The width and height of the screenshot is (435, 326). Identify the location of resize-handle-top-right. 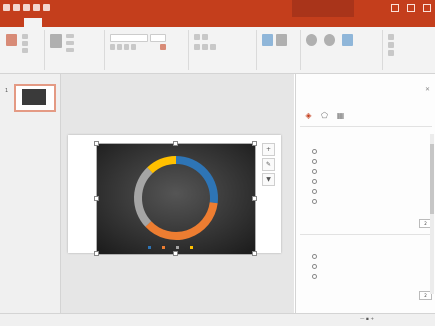
(254, 143).